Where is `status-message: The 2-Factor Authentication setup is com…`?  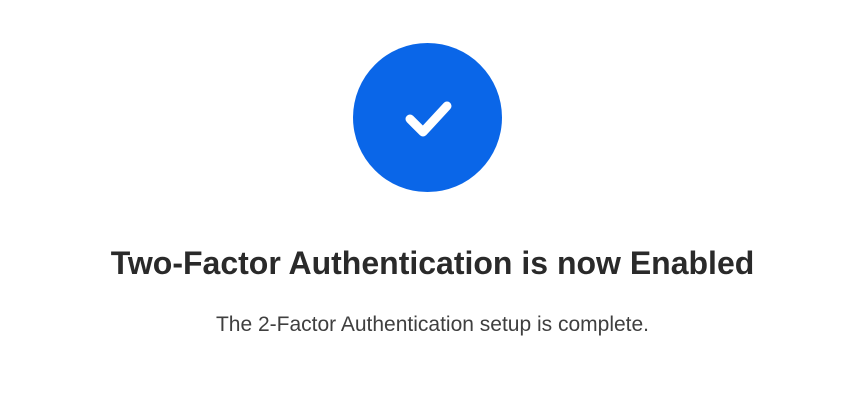
status-message: The 2-Factor Authentication setup is com… is located at coordinates (432, 324).